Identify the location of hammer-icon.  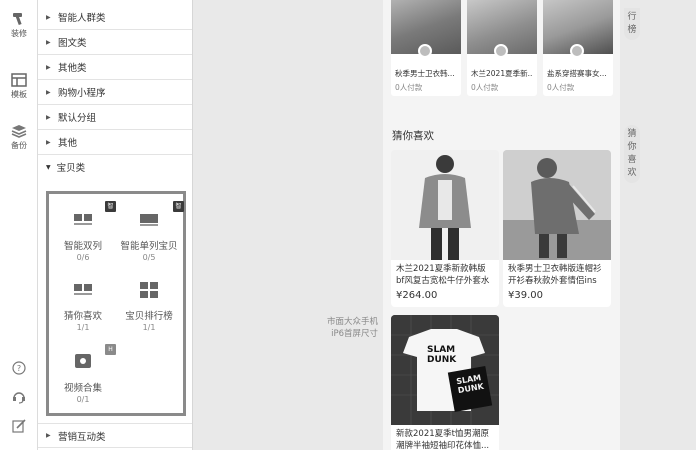
(17, 19).